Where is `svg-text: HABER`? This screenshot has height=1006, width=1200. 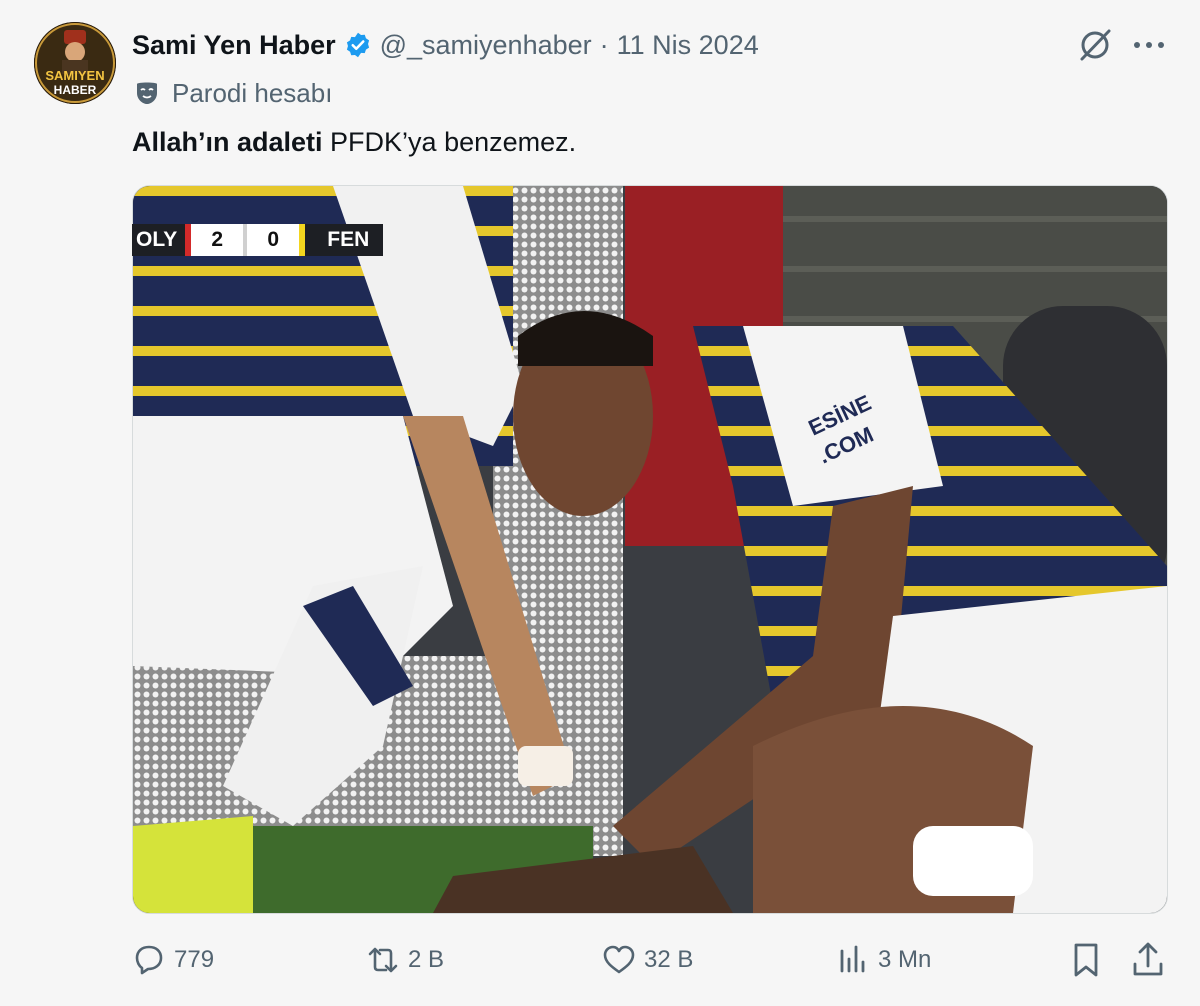
svg-text: HABER is located at coordinates (75, 90).